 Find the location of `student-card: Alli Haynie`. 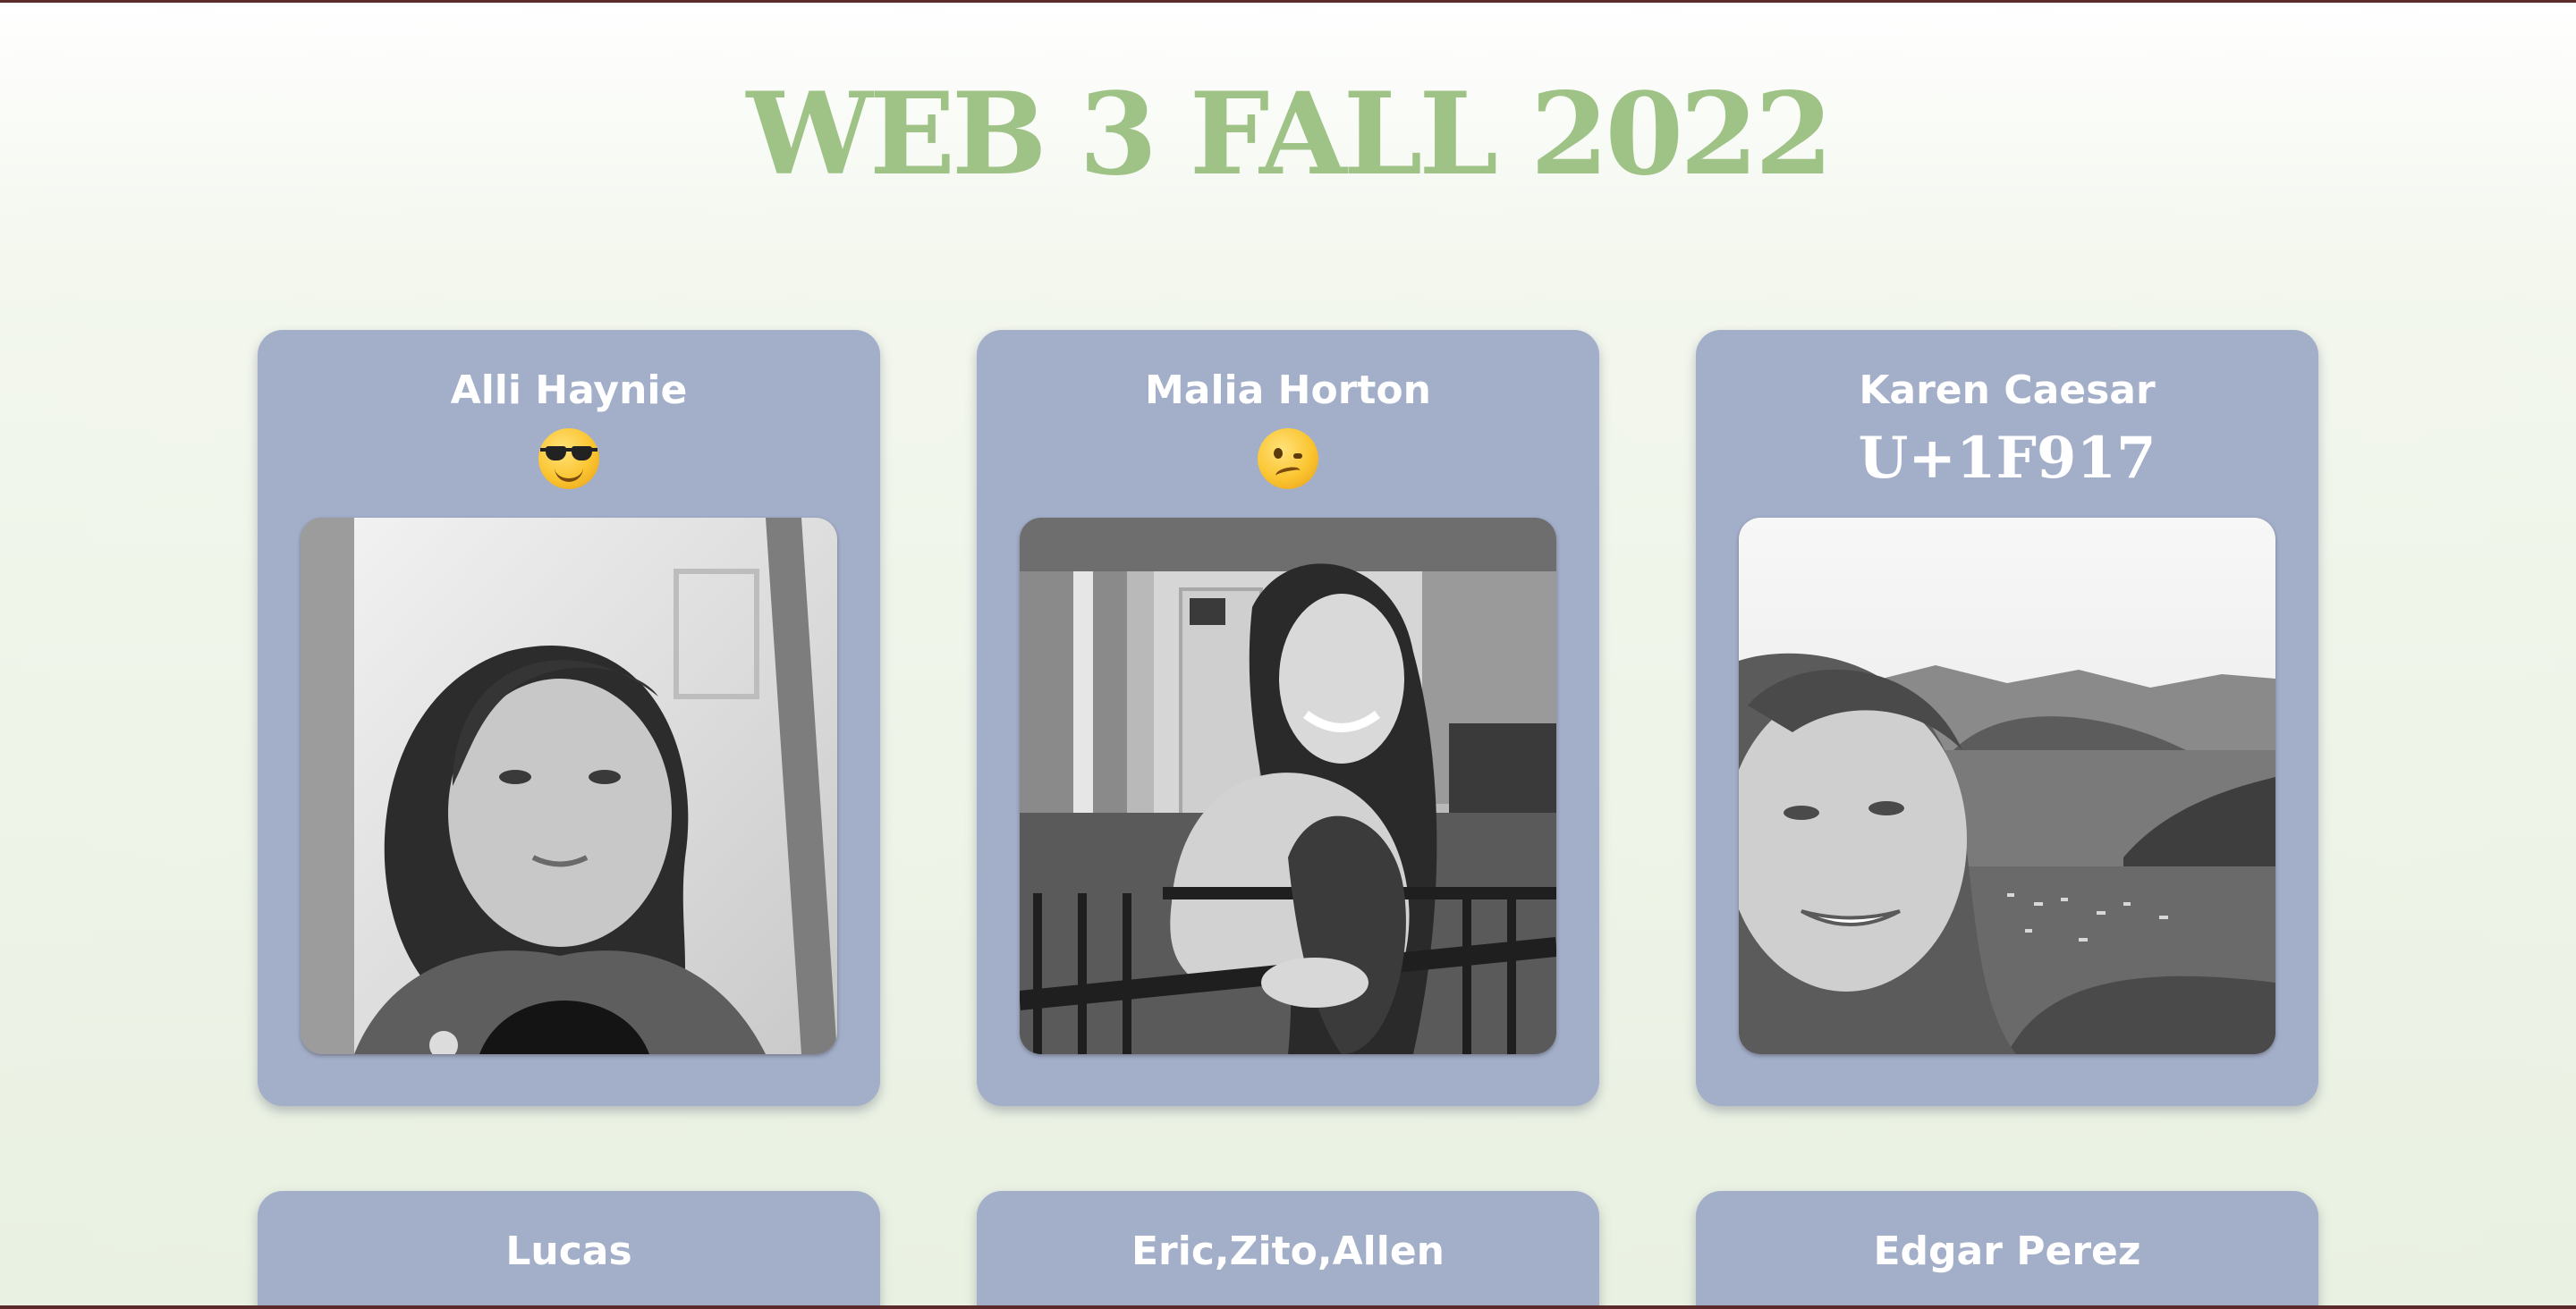

student-card: Alli Haynie is located at coordinates (569, 718).